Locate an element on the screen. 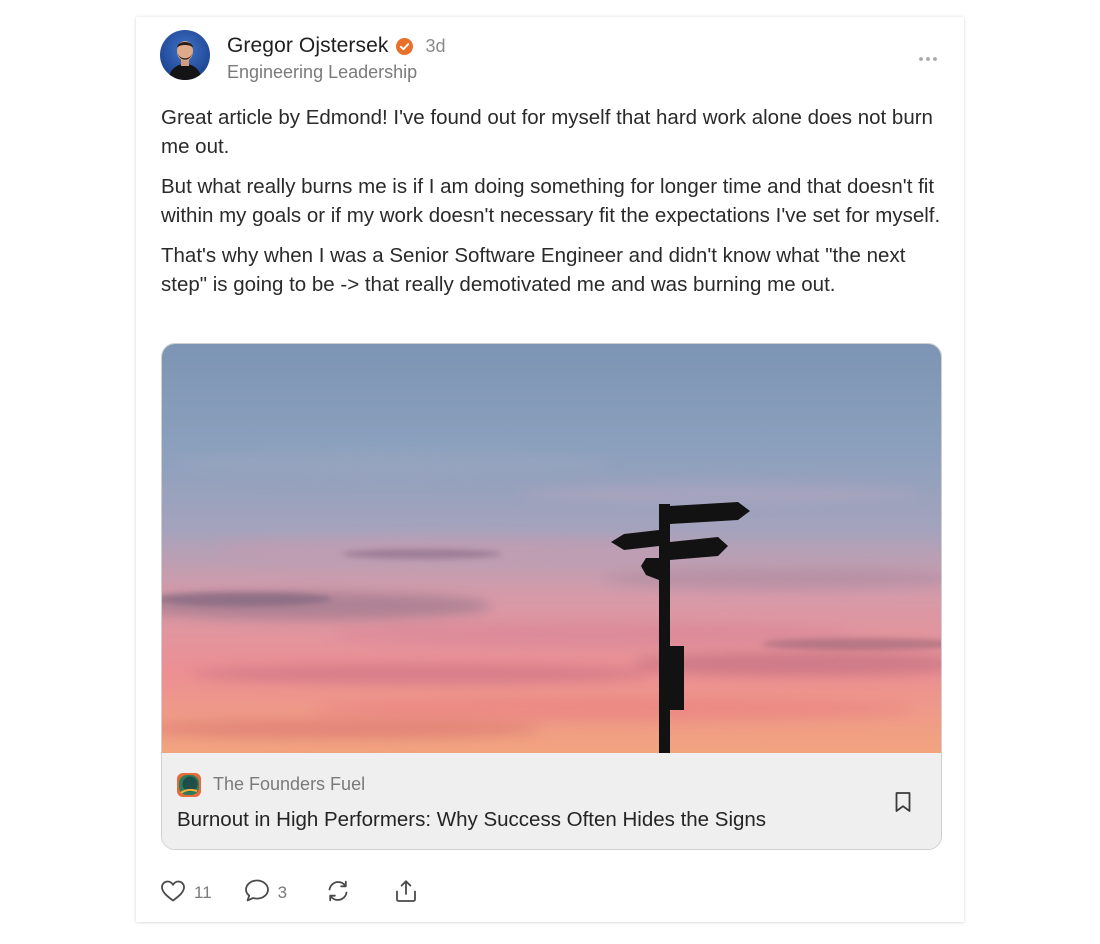 The image size is (1100, 944). publication-logo-icon is located at coordinates (189, 785).